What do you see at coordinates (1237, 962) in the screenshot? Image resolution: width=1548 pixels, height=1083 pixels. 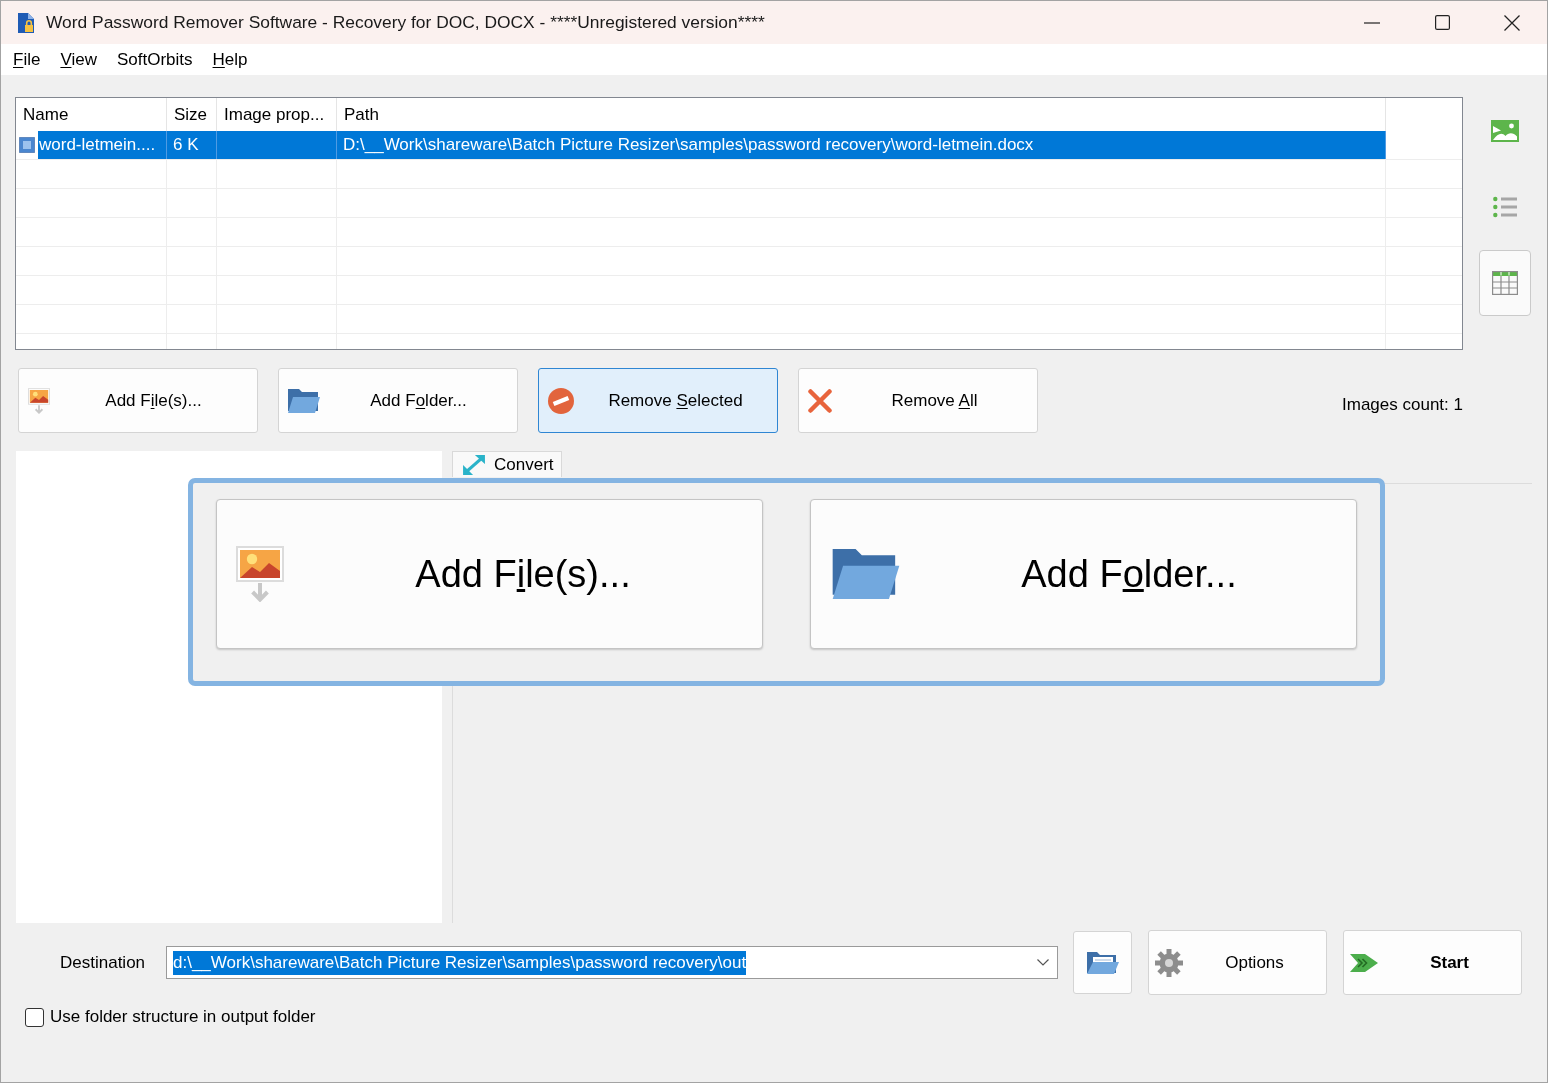 I see `options-button: Options` at bounding box center [1237, 962].